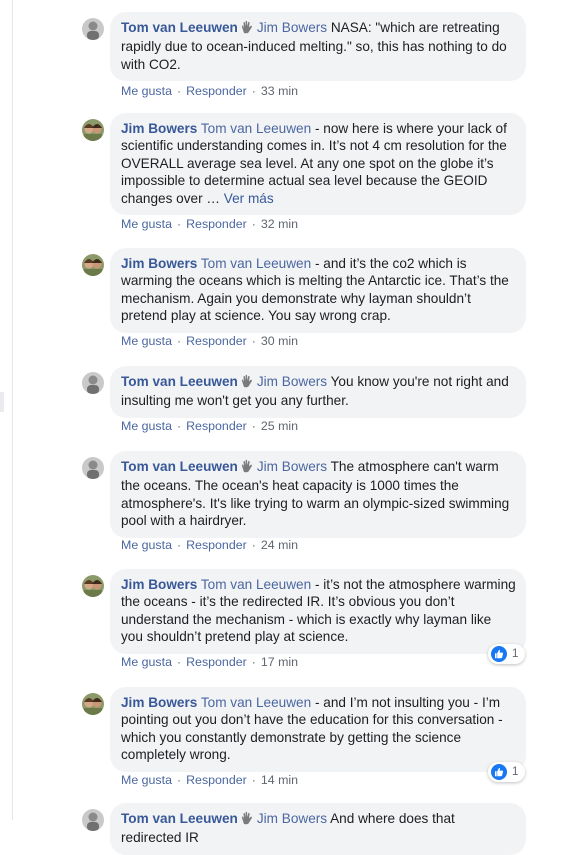 The height and width of the screenshot is (855, 573). What do you see at coordinates (249, 198) in the screenshot?
I see `see-more-link: Ver más` at bounding box center [249, 198].